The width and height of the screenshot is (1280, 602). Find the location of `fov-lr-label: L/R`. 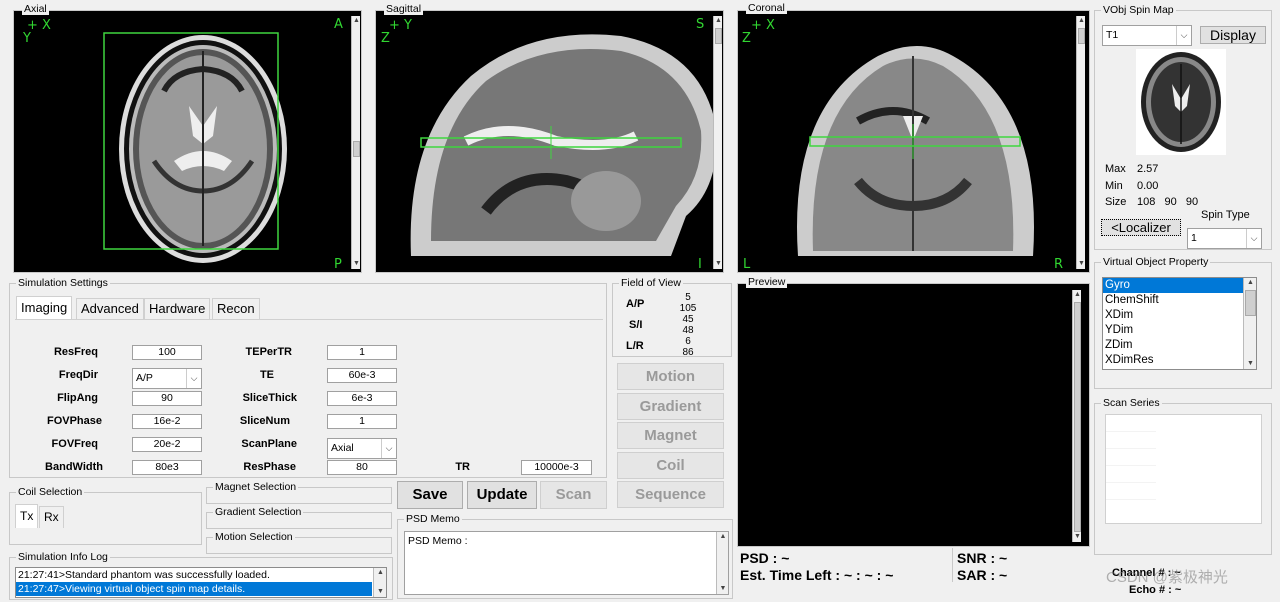

fov-lr-label: L/R is located at coordinates (635, 346).